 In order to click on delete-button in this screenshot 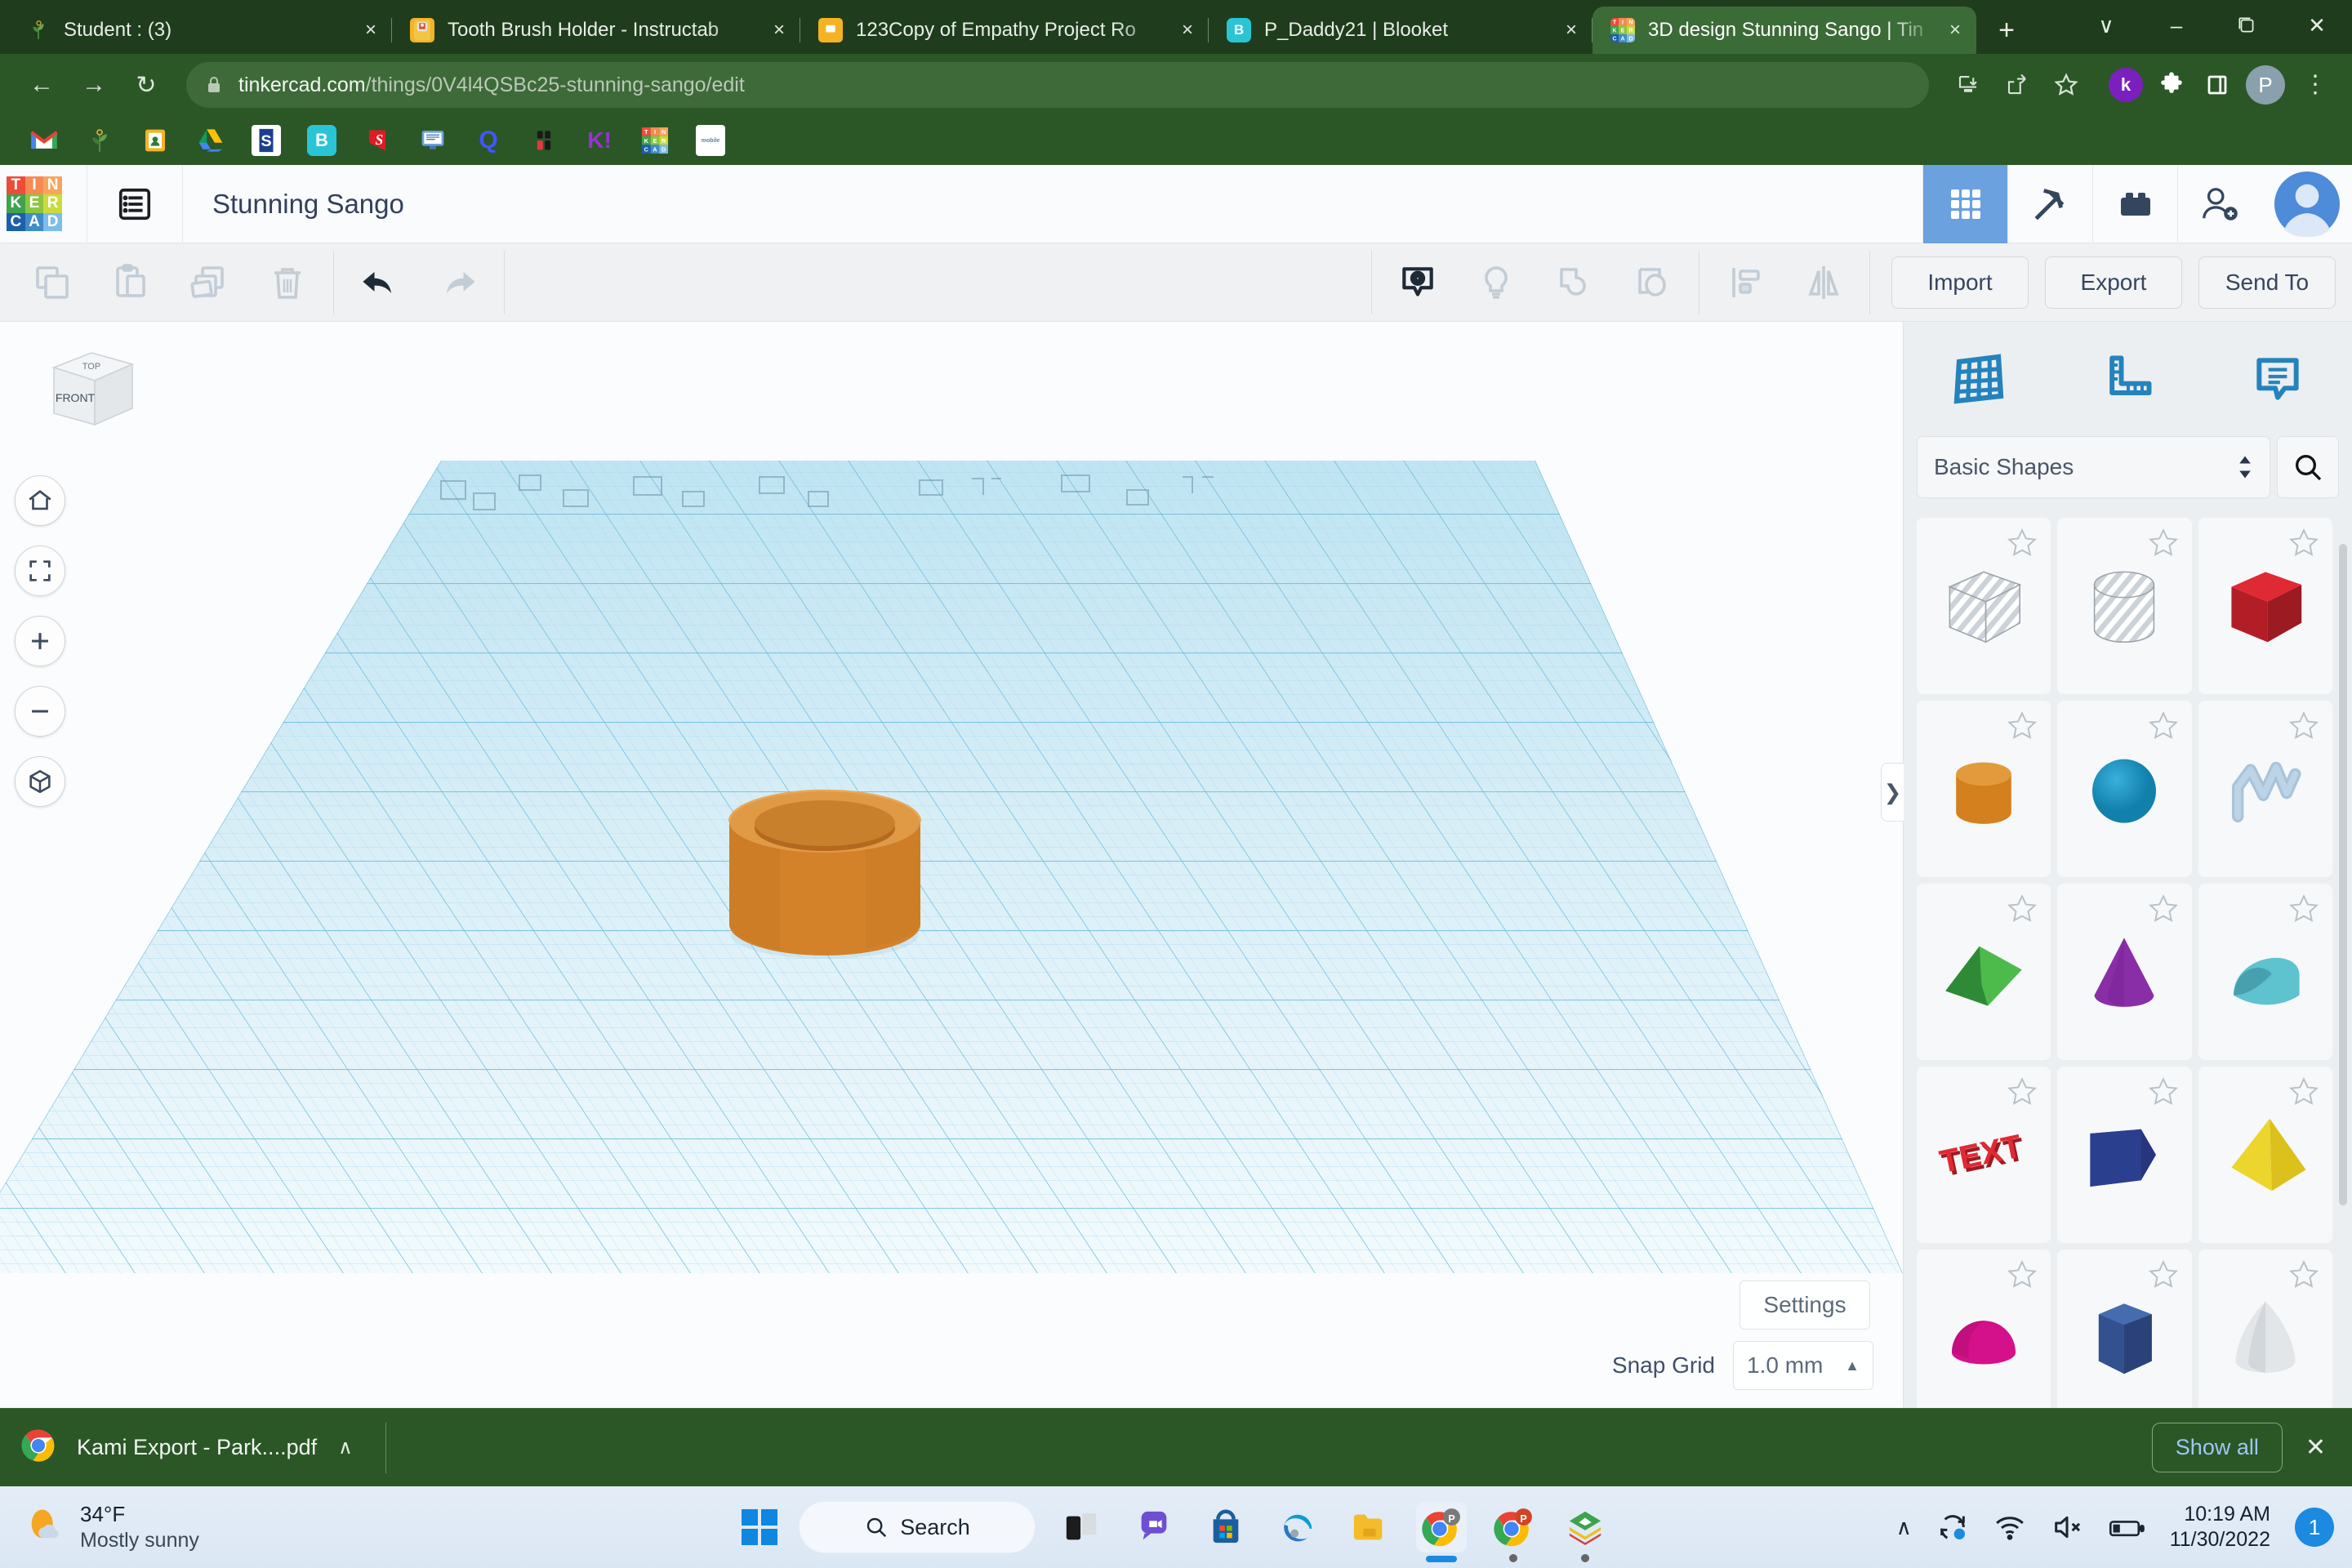, I will do `click(287, 282)`.